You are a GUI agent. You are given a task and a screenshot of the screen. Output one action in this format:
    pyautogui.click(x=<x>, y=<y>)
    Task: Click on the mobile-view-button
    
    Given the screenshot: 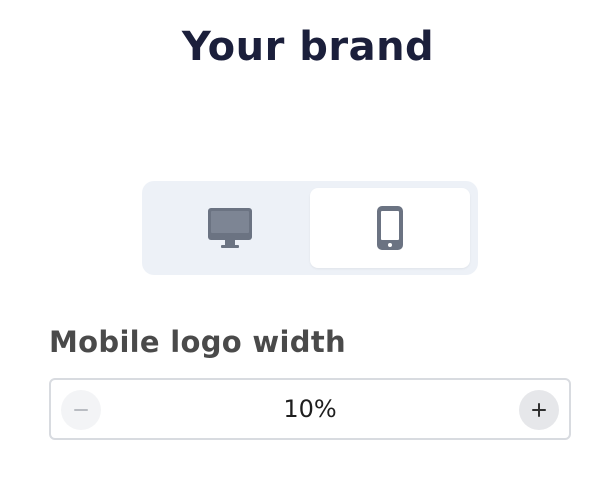 What is the action you would take?
    pyautogui.click(x=390, y=228)
    